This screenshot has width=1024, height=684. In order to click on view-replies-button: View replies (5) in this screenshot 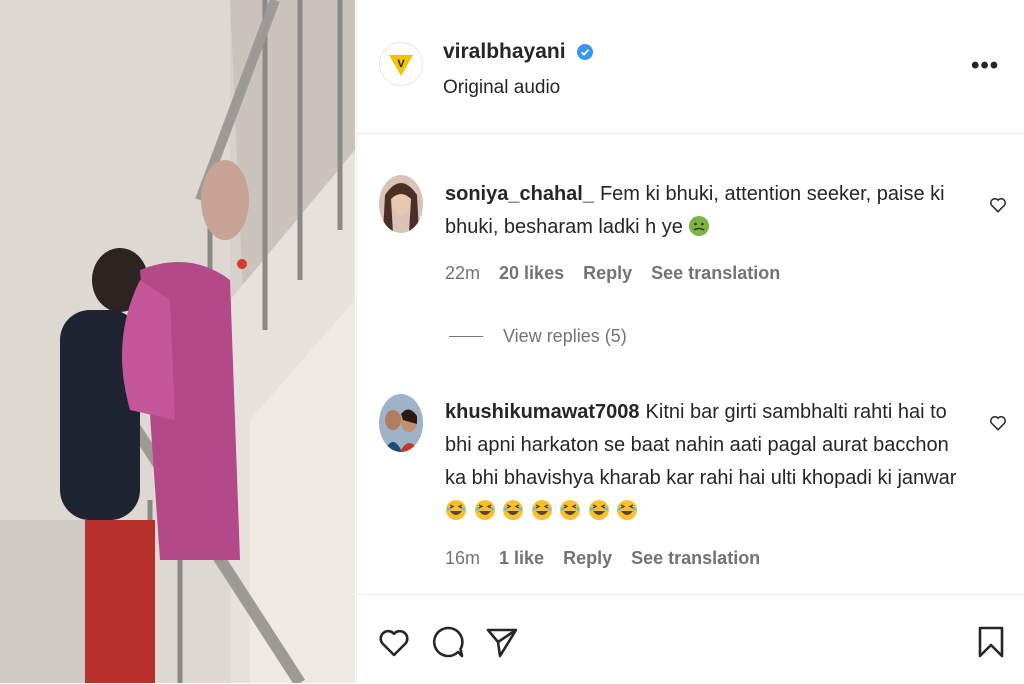, I will do `click(538, 336)`.